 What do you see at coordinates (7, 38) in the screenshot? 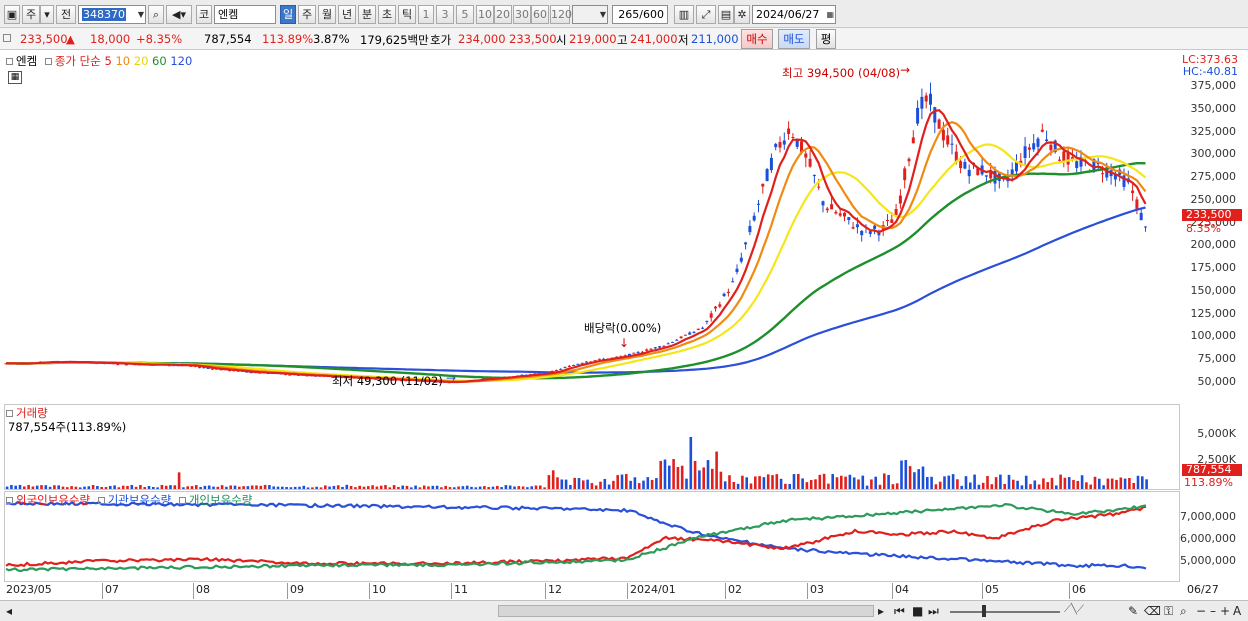
I see `collapse-icon` at bounding box center [7, 38].